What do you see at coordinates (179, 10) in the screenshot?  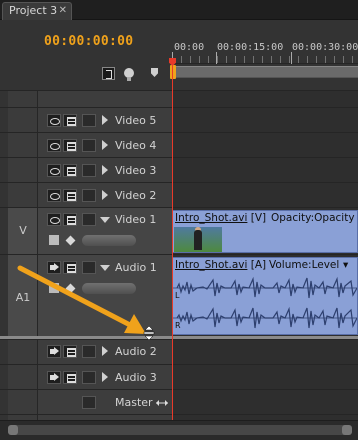 I see `tab-bar: Project 3 ✕` at bounding box center [179, 10].